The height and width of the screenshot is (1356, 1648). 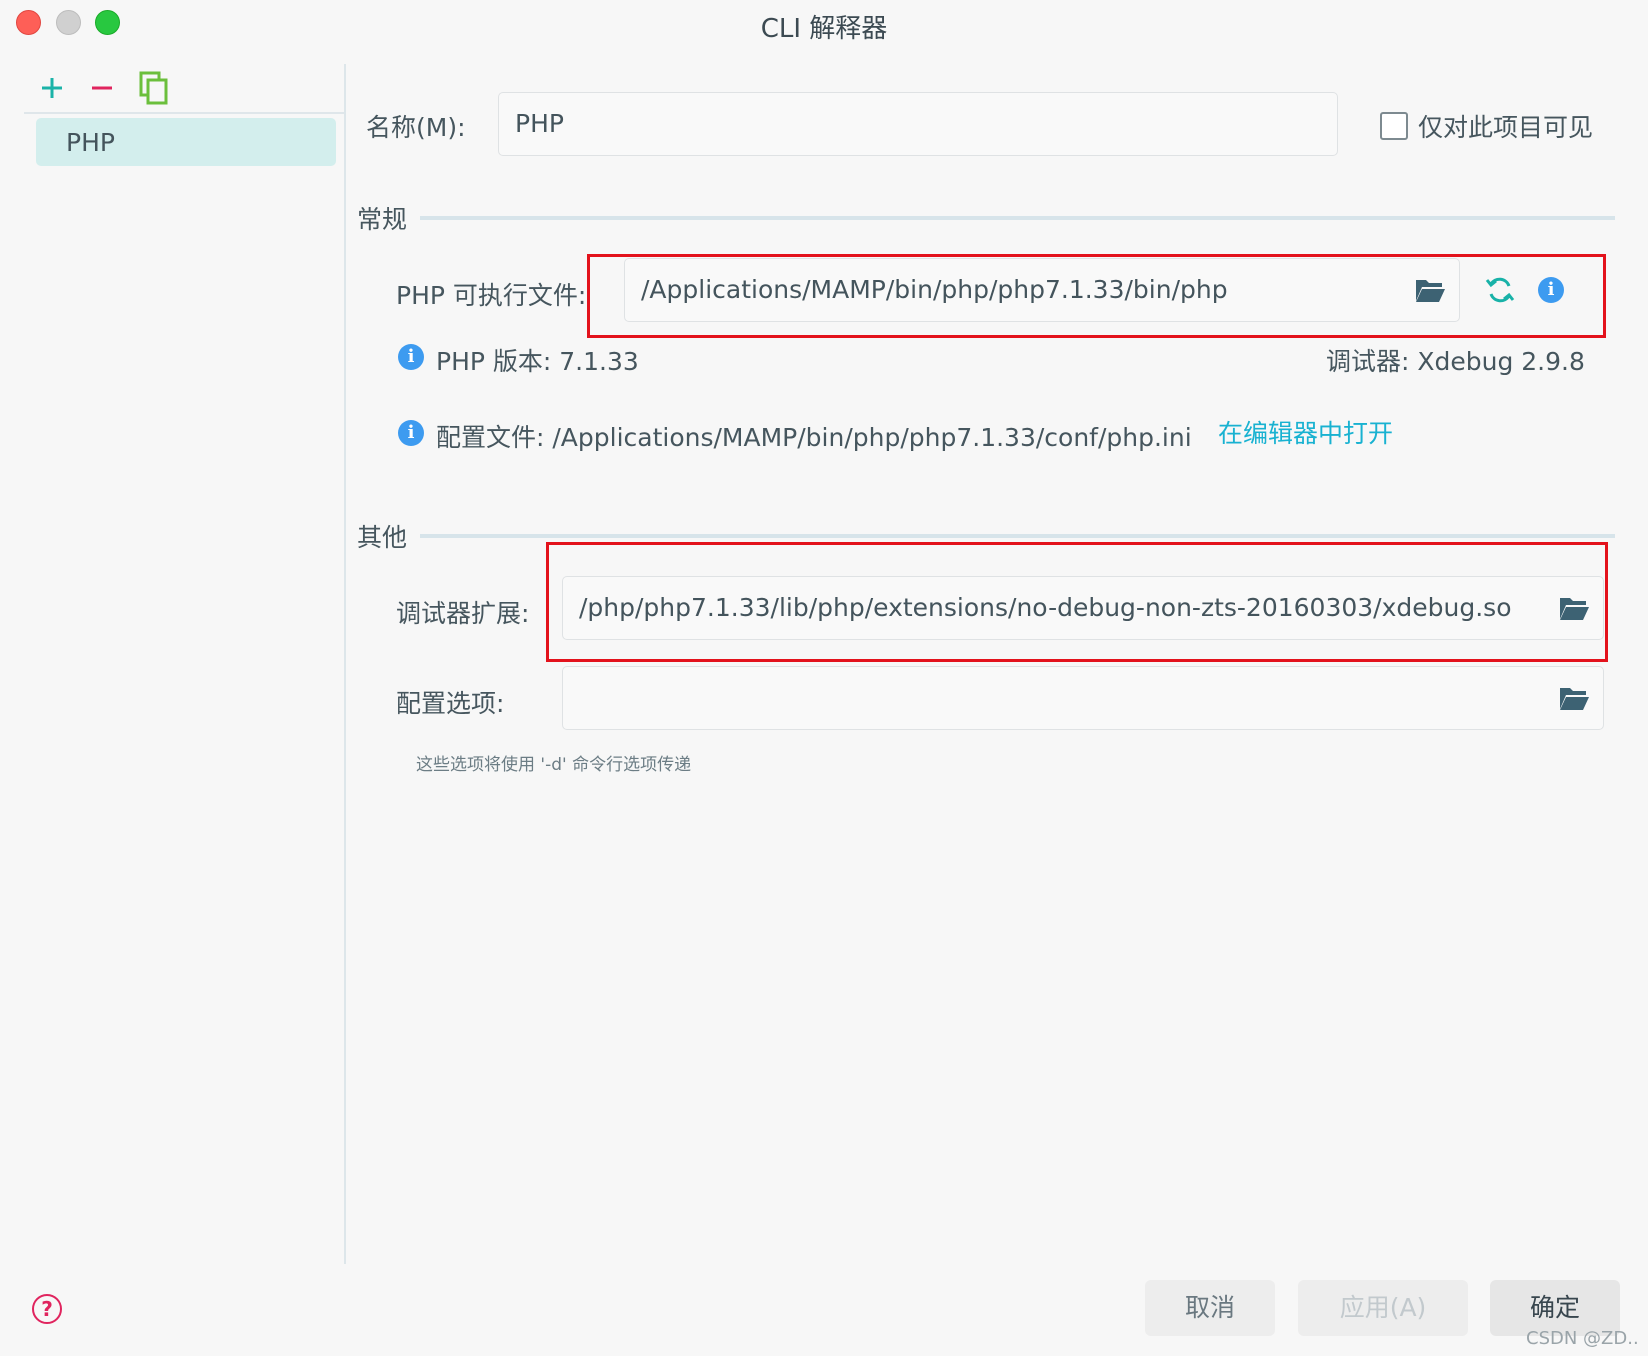 I want to click on highlight-box-executable, so click(x=1096, y=296).